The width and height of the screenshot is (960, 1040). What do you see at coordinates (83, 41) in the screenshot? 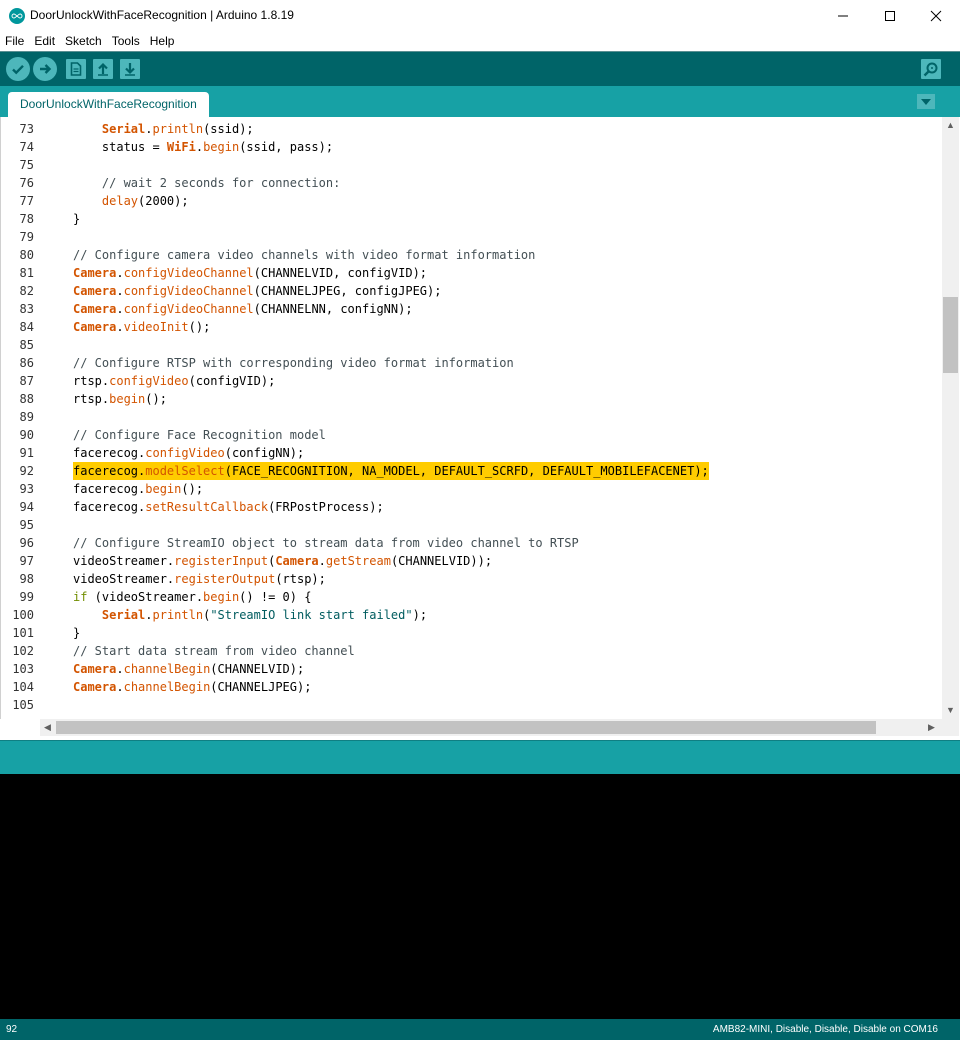
I see `menu-sketch: Sketch` at bounding box center [83, 41].